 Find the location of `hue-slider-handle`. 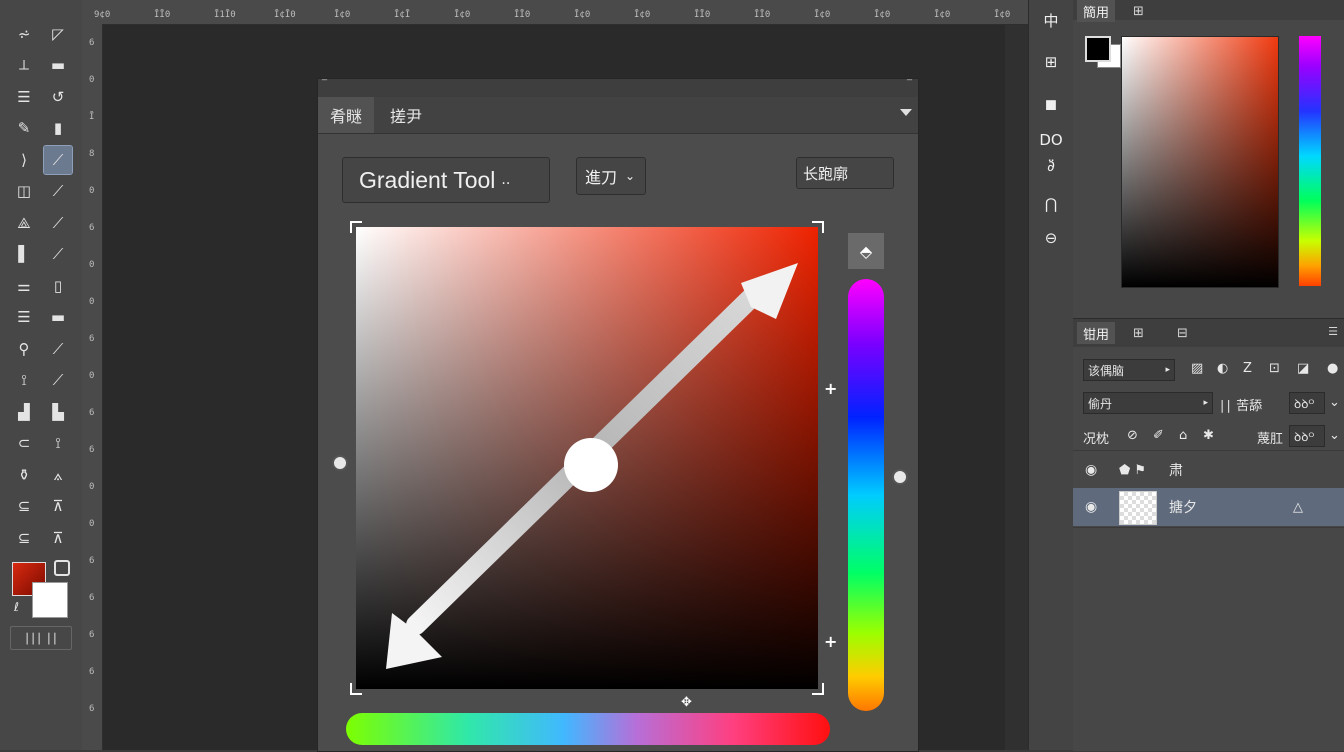

hue-slider-handle is located at coordinates (900, 477).